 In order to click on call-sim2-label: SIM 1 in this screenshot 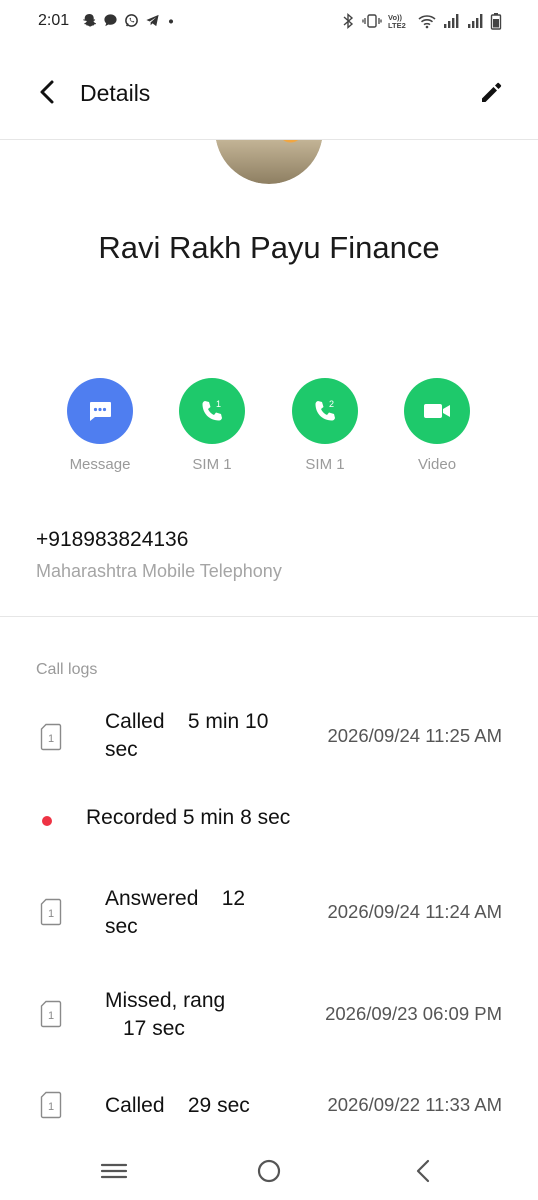, I will do `click(325, 464)`.